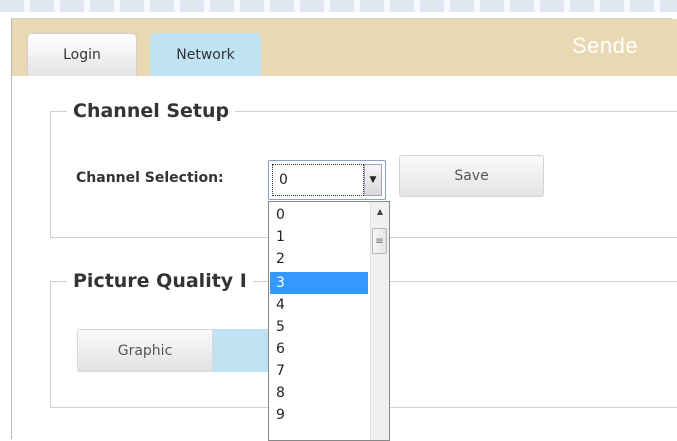  I want to click on dropdown-option: 9, so click(319, 415).